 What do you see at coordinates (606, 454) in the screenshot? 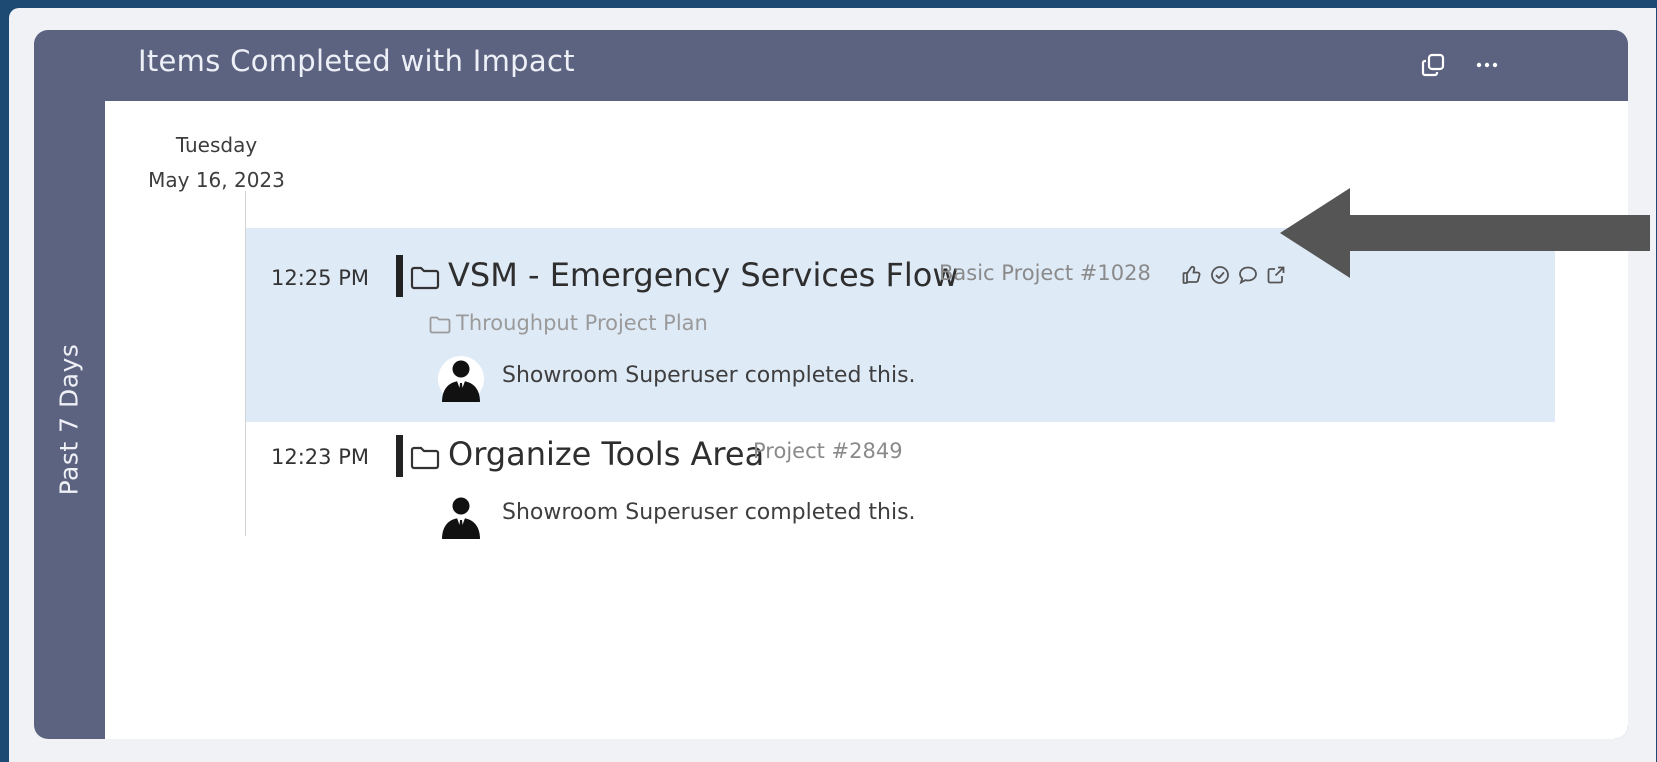
I see `entry-title-link: Organize Tools Area` at bounding box center [606, 454].